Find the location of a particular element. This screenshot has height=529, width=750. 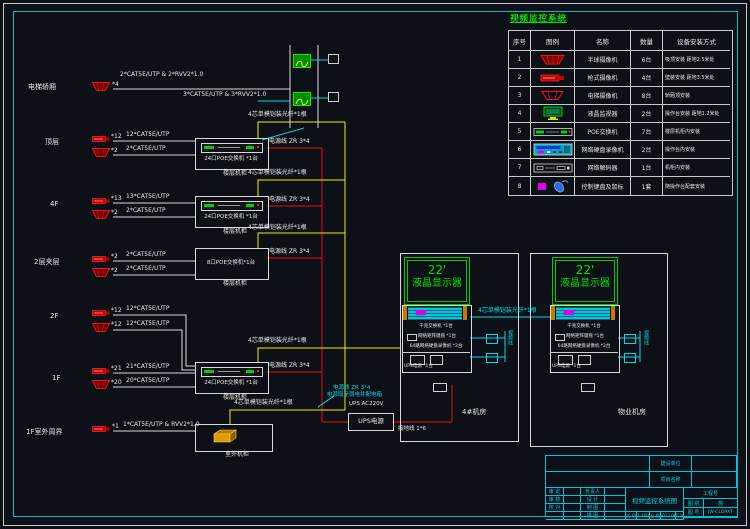

camera-count: *20 is located at coordinates (116, 382).